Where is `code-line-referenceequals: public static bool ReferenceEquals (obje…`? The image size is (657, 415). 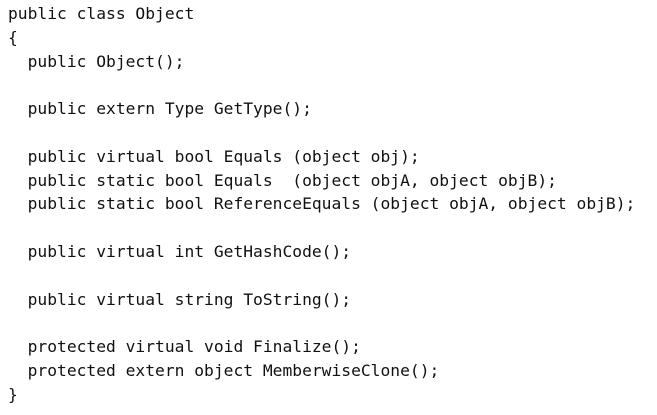
code-line-referenceequals: public static bool ReferenceEquals (obje… is located at coordinates (322, 204).